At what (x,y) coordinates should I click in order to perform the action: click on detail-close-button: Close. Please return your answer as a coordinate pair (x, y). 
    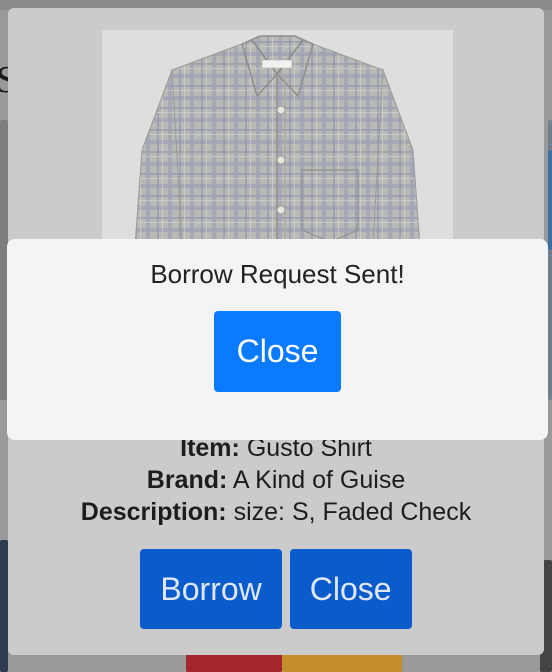
    Looking at the image, I should click on (350, 589).